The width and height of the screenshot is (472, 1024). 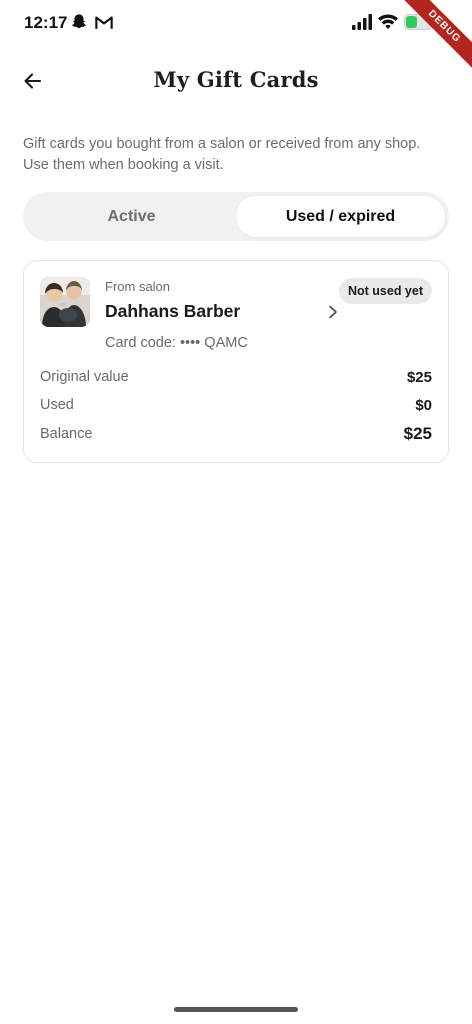 I want to click on balance-row: Balance $25, so click(x=236, y=436).